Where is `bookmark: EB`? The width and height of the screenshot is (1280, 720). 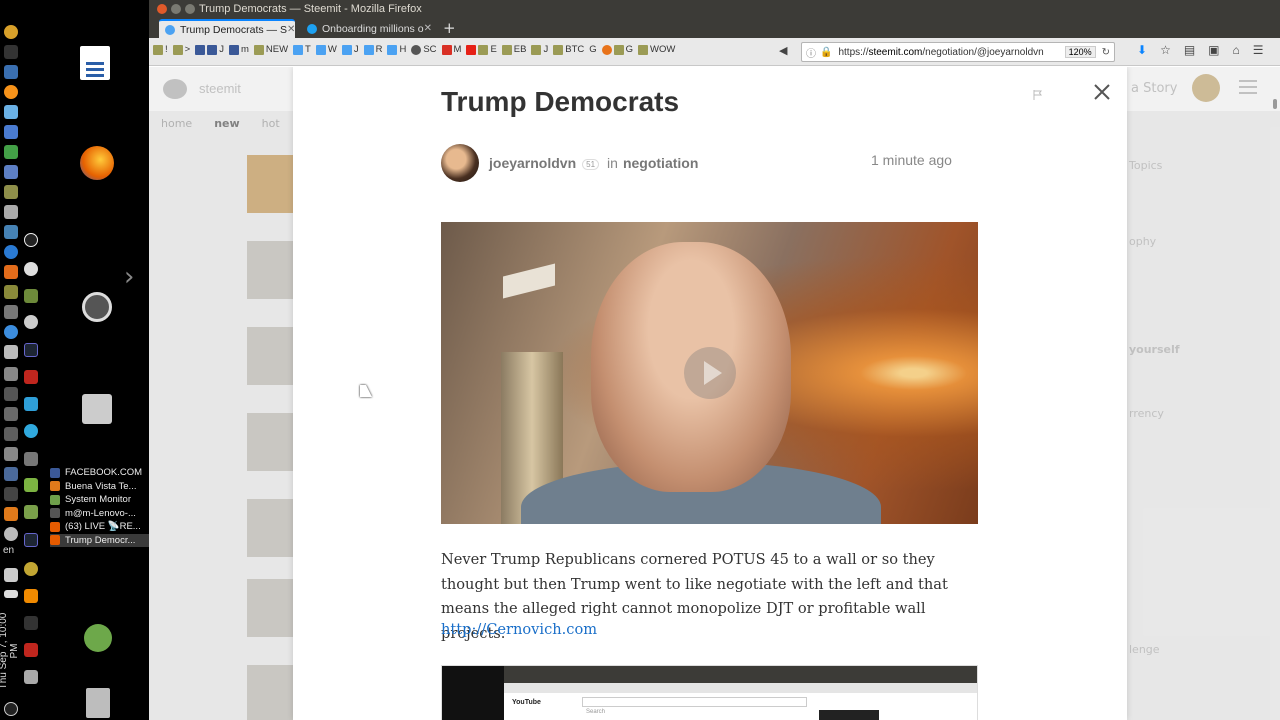
bookmark: EB is located at coordinates (513, 49).